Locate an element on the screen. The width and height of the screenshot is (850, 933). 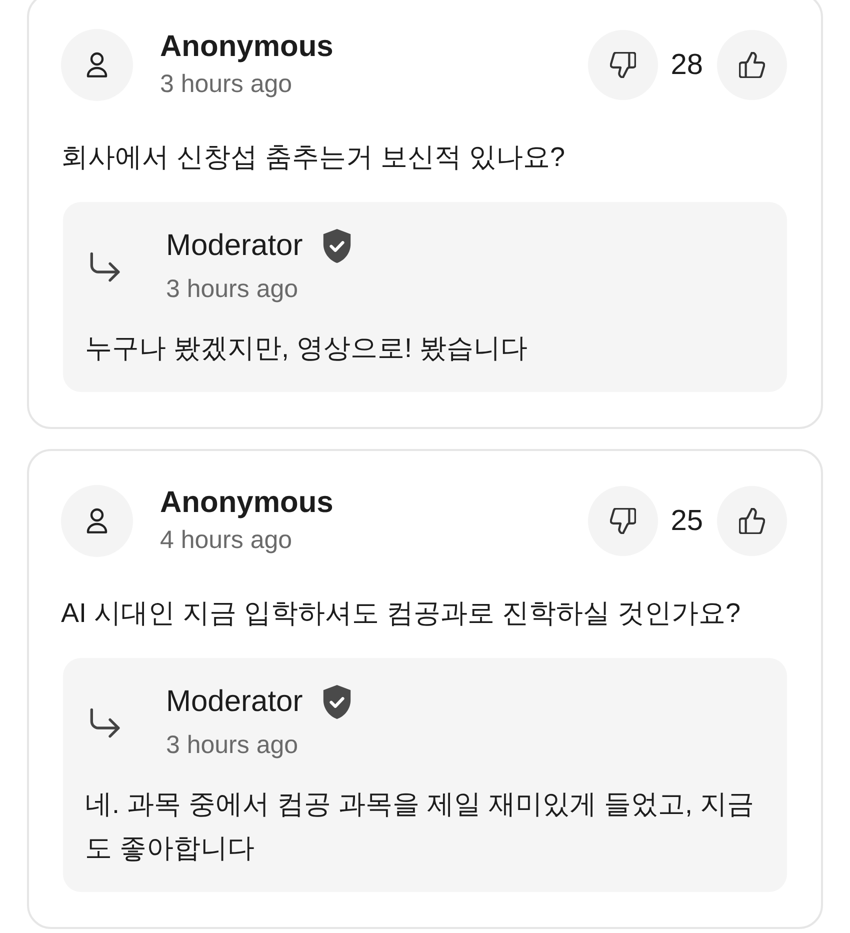
reply-text: 누구나 봤겠지만, 영상으로! 봤습니다 is located at coordinates (307, 348).